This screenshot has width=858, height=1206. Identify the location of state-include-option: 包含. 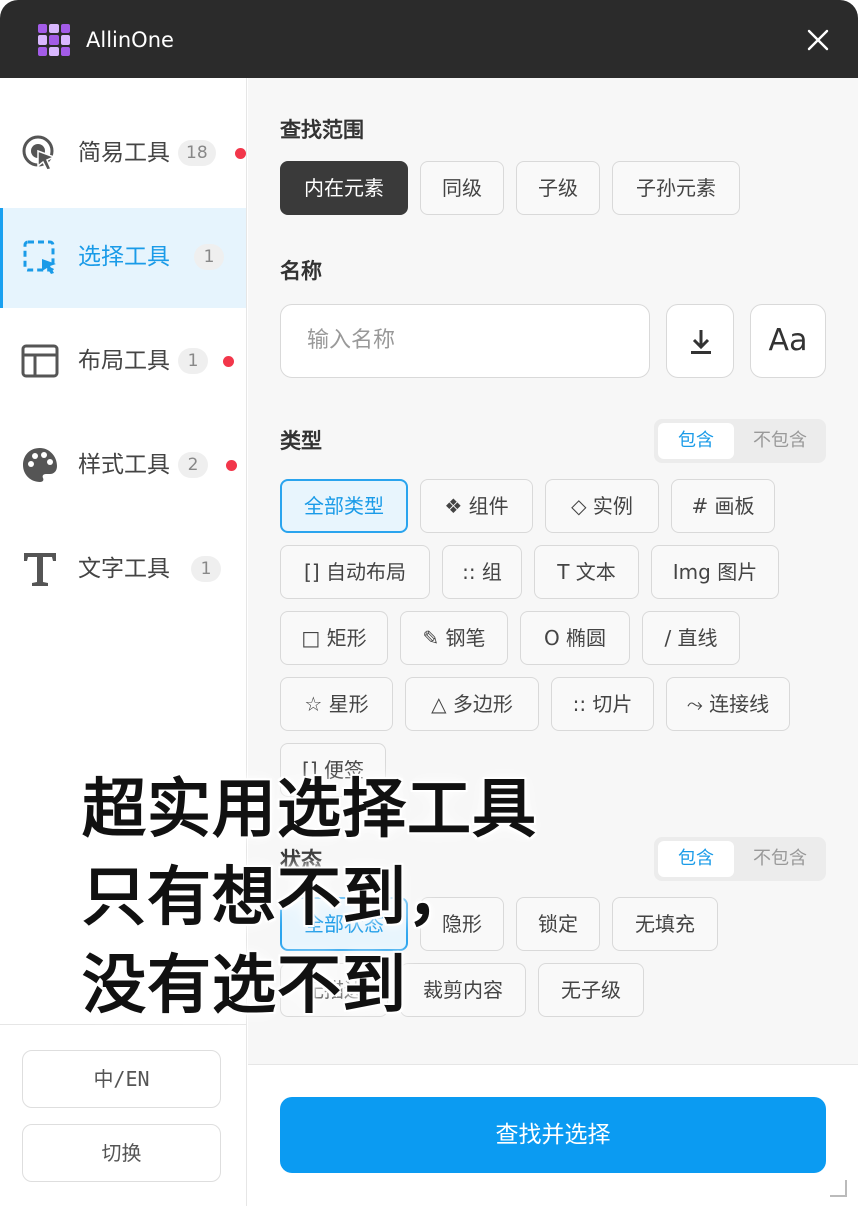
(696, 859).